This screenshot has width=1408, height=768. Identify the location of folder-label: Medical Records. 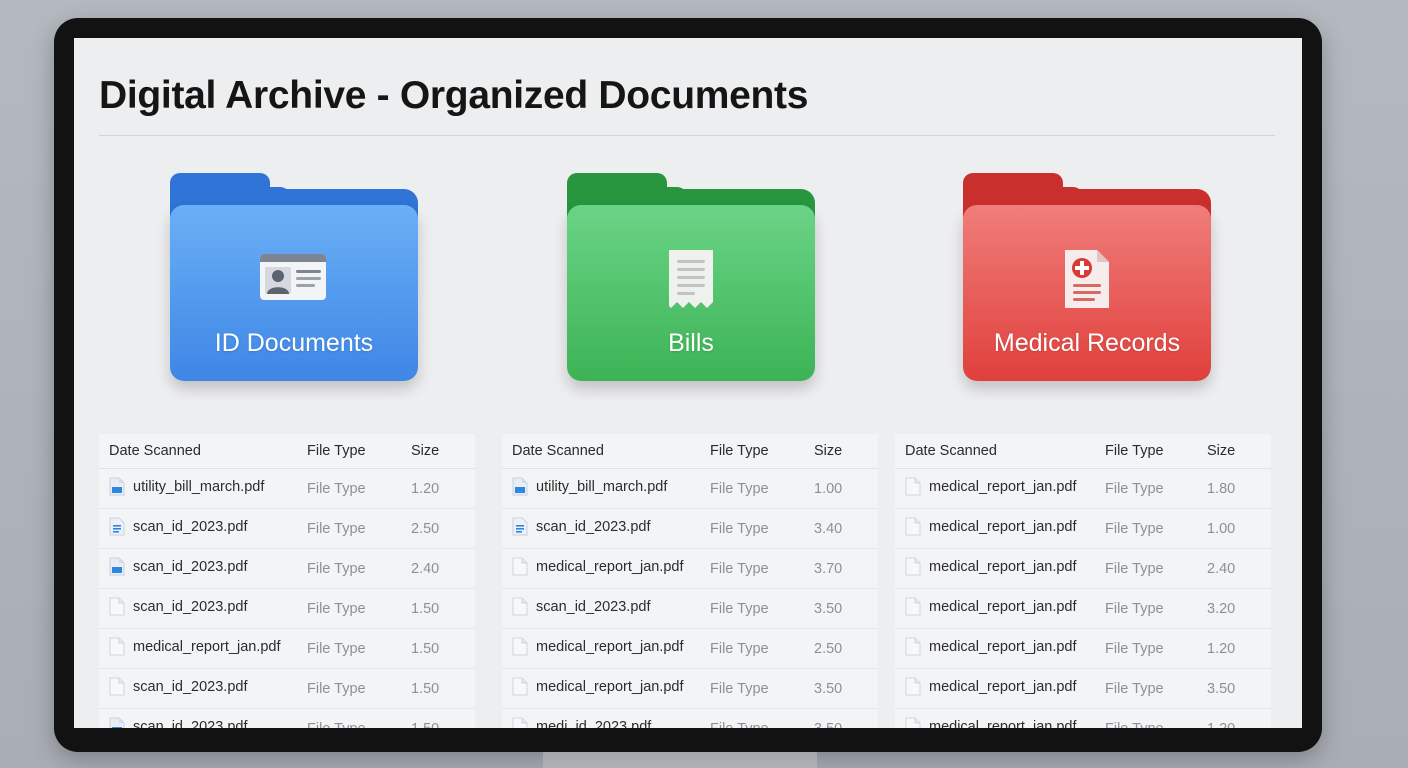
(1087, 343).